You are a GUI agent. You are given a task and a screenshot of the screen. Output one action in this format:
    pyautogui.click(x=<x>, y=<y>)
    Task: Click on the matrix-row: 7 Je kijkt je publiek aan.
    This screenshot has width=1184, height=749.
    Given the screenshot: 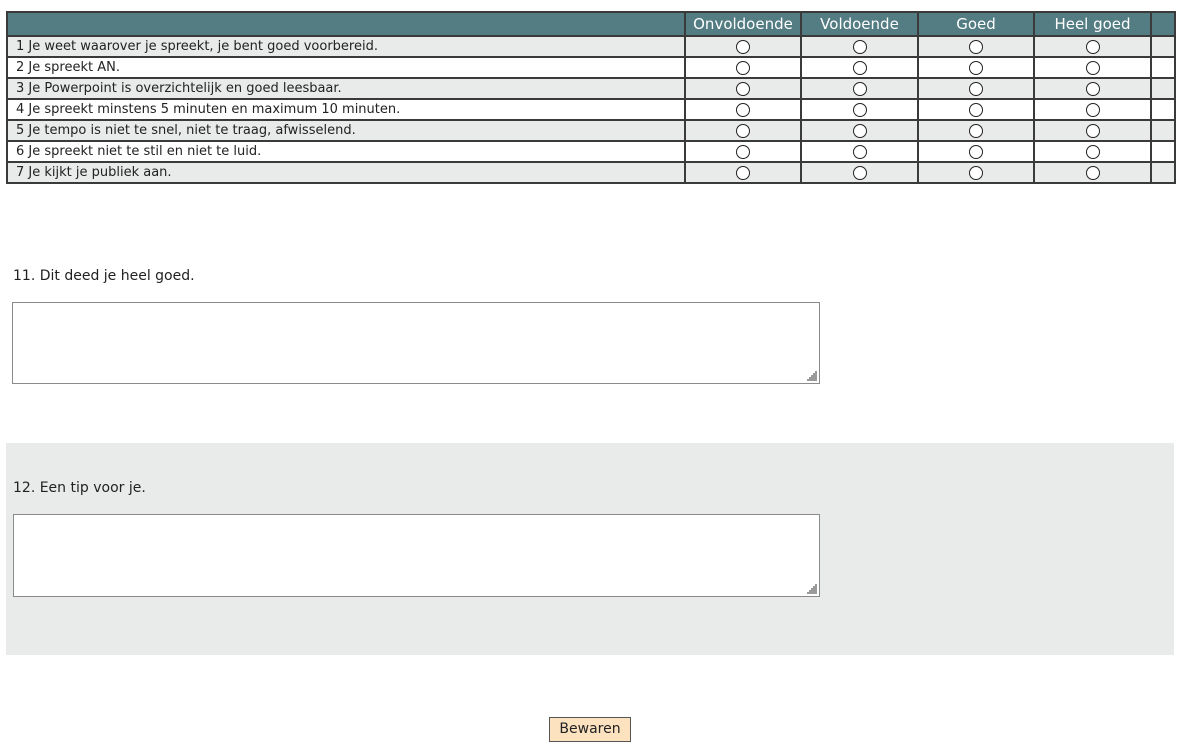 What is the action you would take?
    pyautogui.click(x=591, y=172)
    